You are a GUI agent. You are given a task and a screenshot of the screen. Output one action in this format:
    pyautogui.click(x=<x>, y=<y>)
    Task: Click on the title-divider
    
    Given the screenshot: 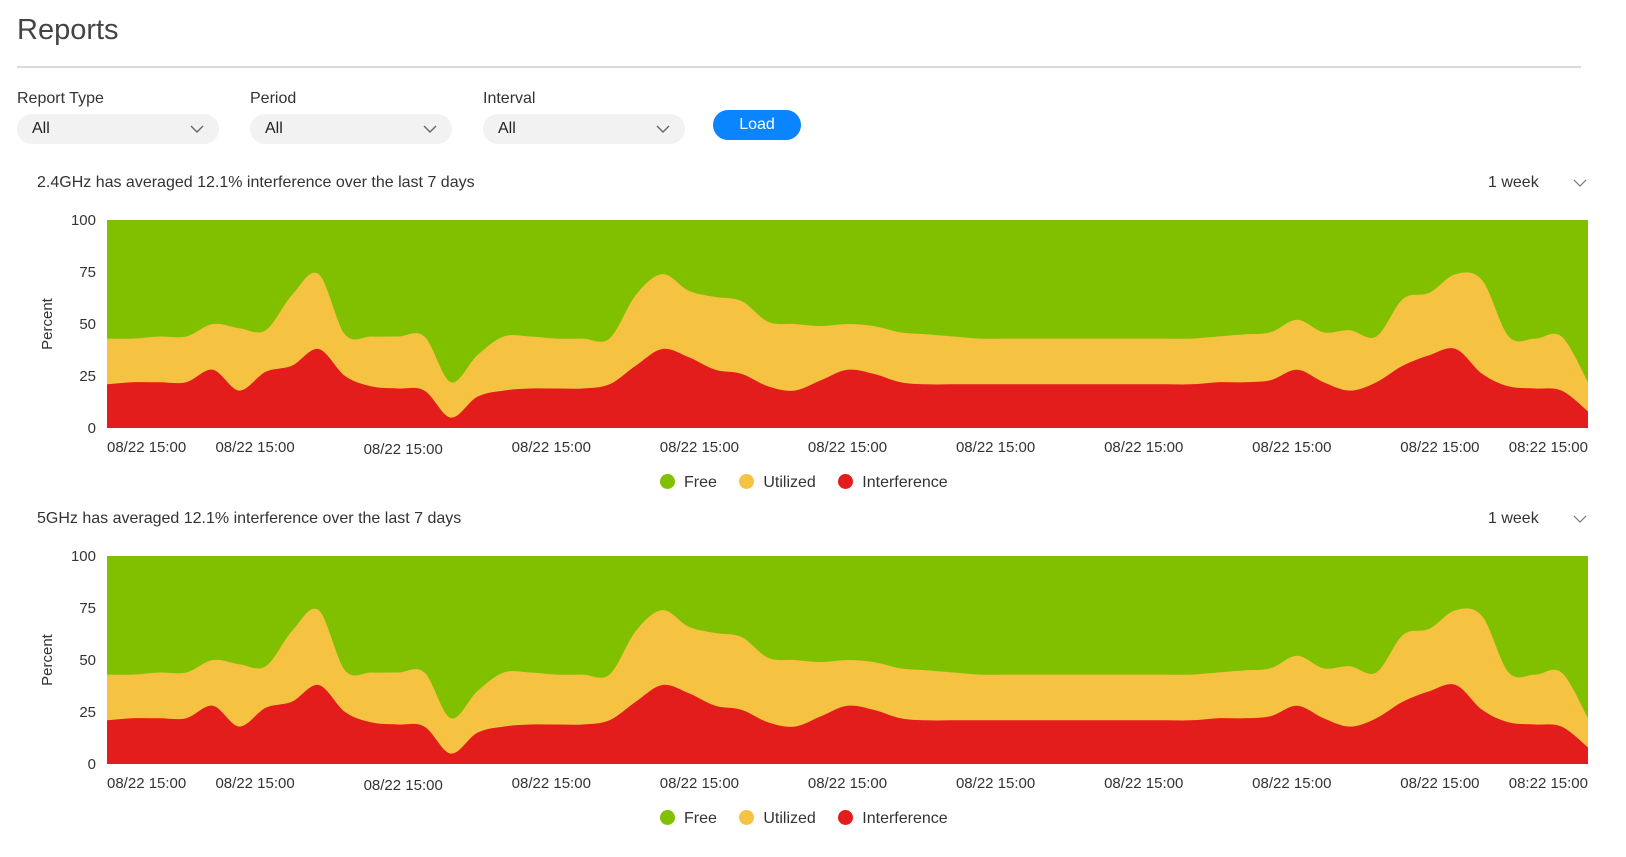 What is the action you would take?
    pyautogui.click(x=799, y=67)
    